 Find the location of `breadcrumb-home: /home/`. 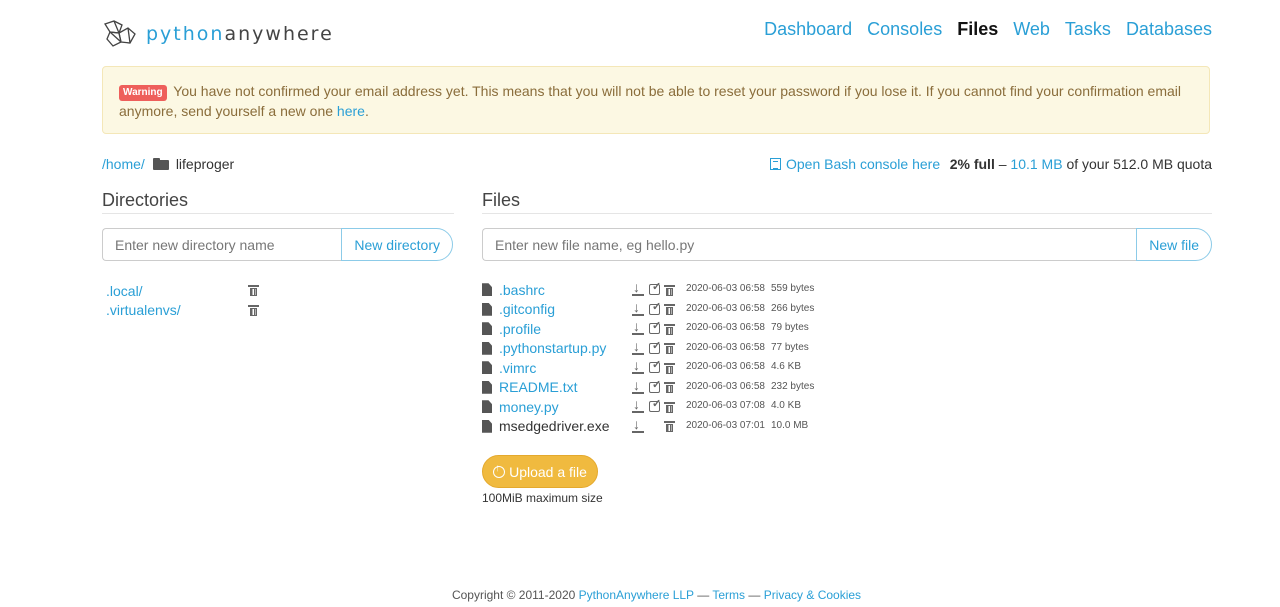

breadcrumb-home: /home/ is located at coordinates (123, 164).